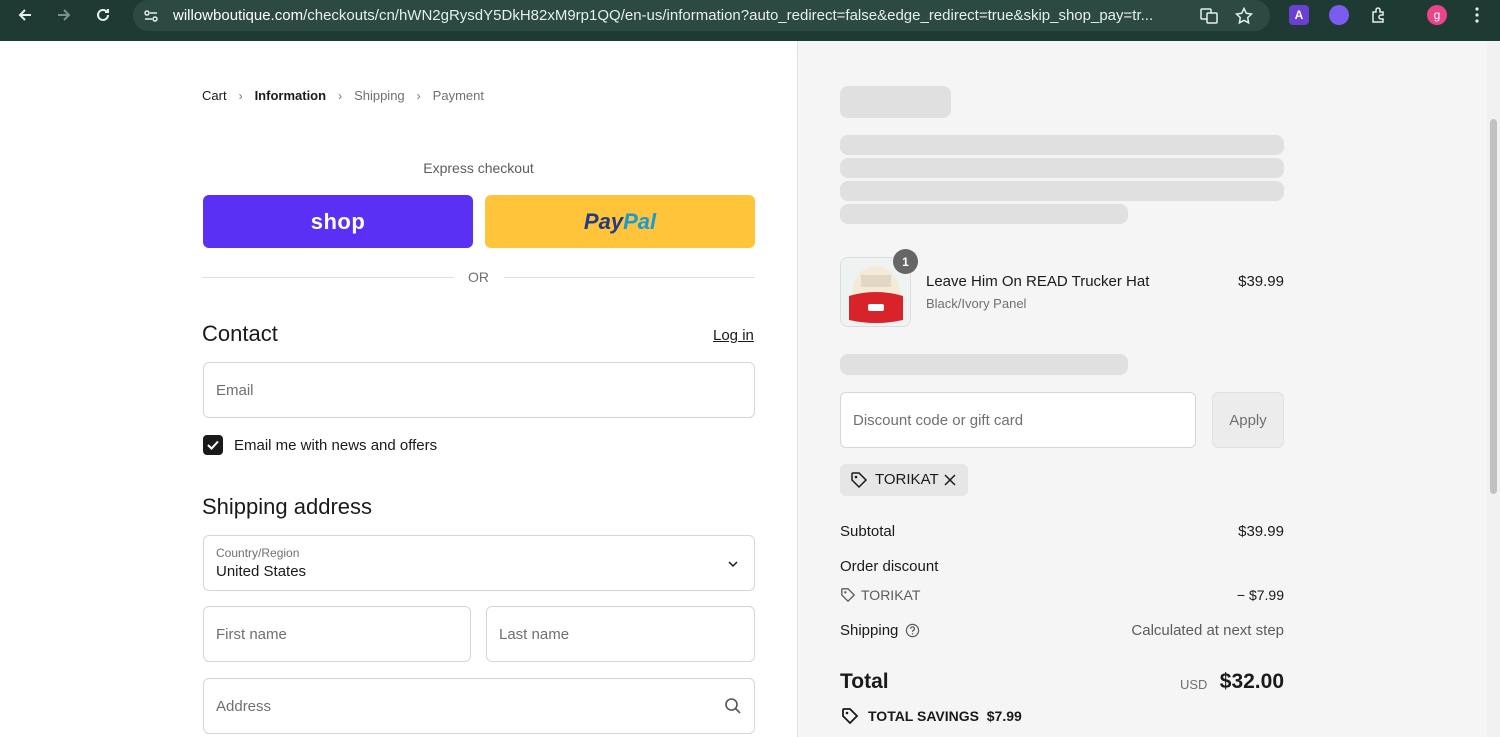  What do you see at coordinates (912, 630) in the screenshot?
I see `help-circle-icon` at bounding box center [912, 630].